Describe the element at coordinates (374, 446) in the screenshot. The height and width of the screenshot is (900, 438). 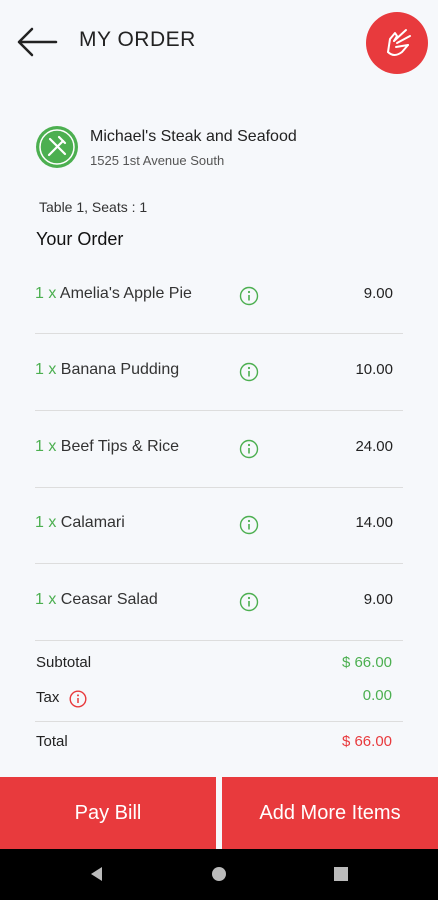
I see `item-price: 24.00` at that location.